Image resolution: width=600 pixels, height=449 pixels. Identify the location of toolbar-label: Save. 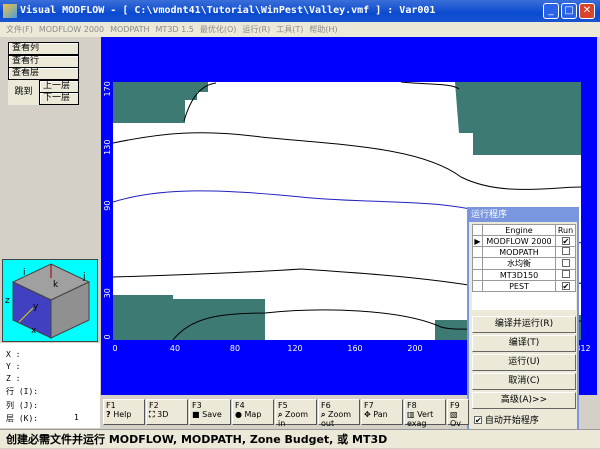
(212, 414).